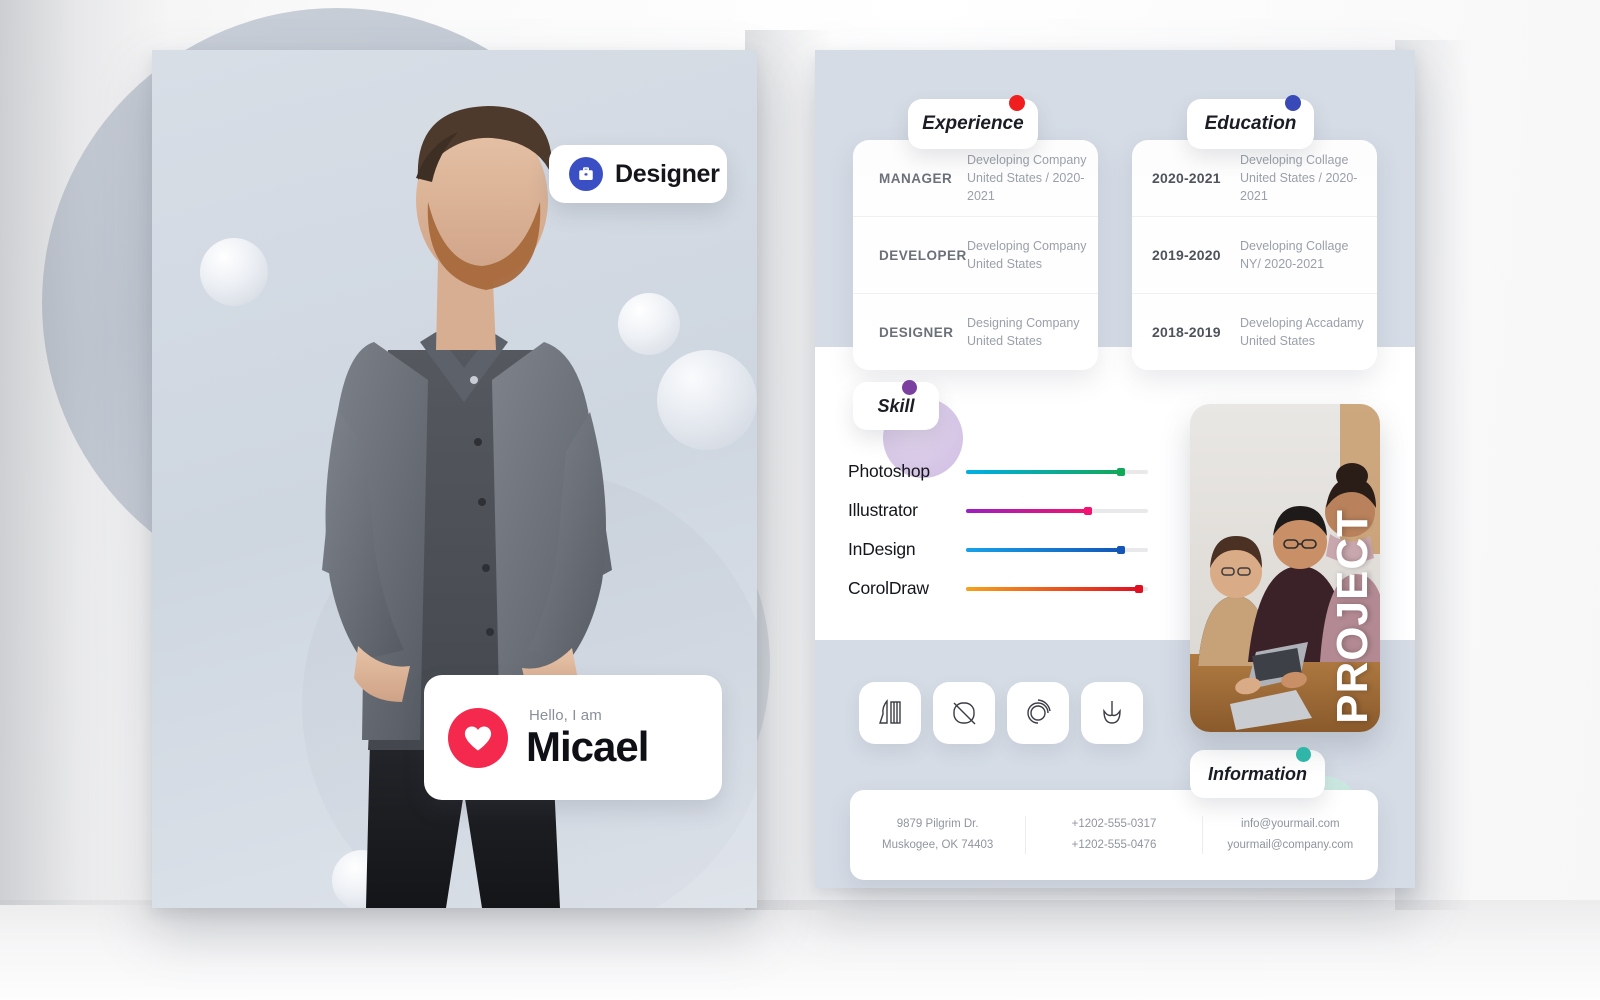  What do you see at coordinates (1023, 332) in the screenshot?
I see `experience-detail: Designing Company United States` at bounding box center [1023, 332].